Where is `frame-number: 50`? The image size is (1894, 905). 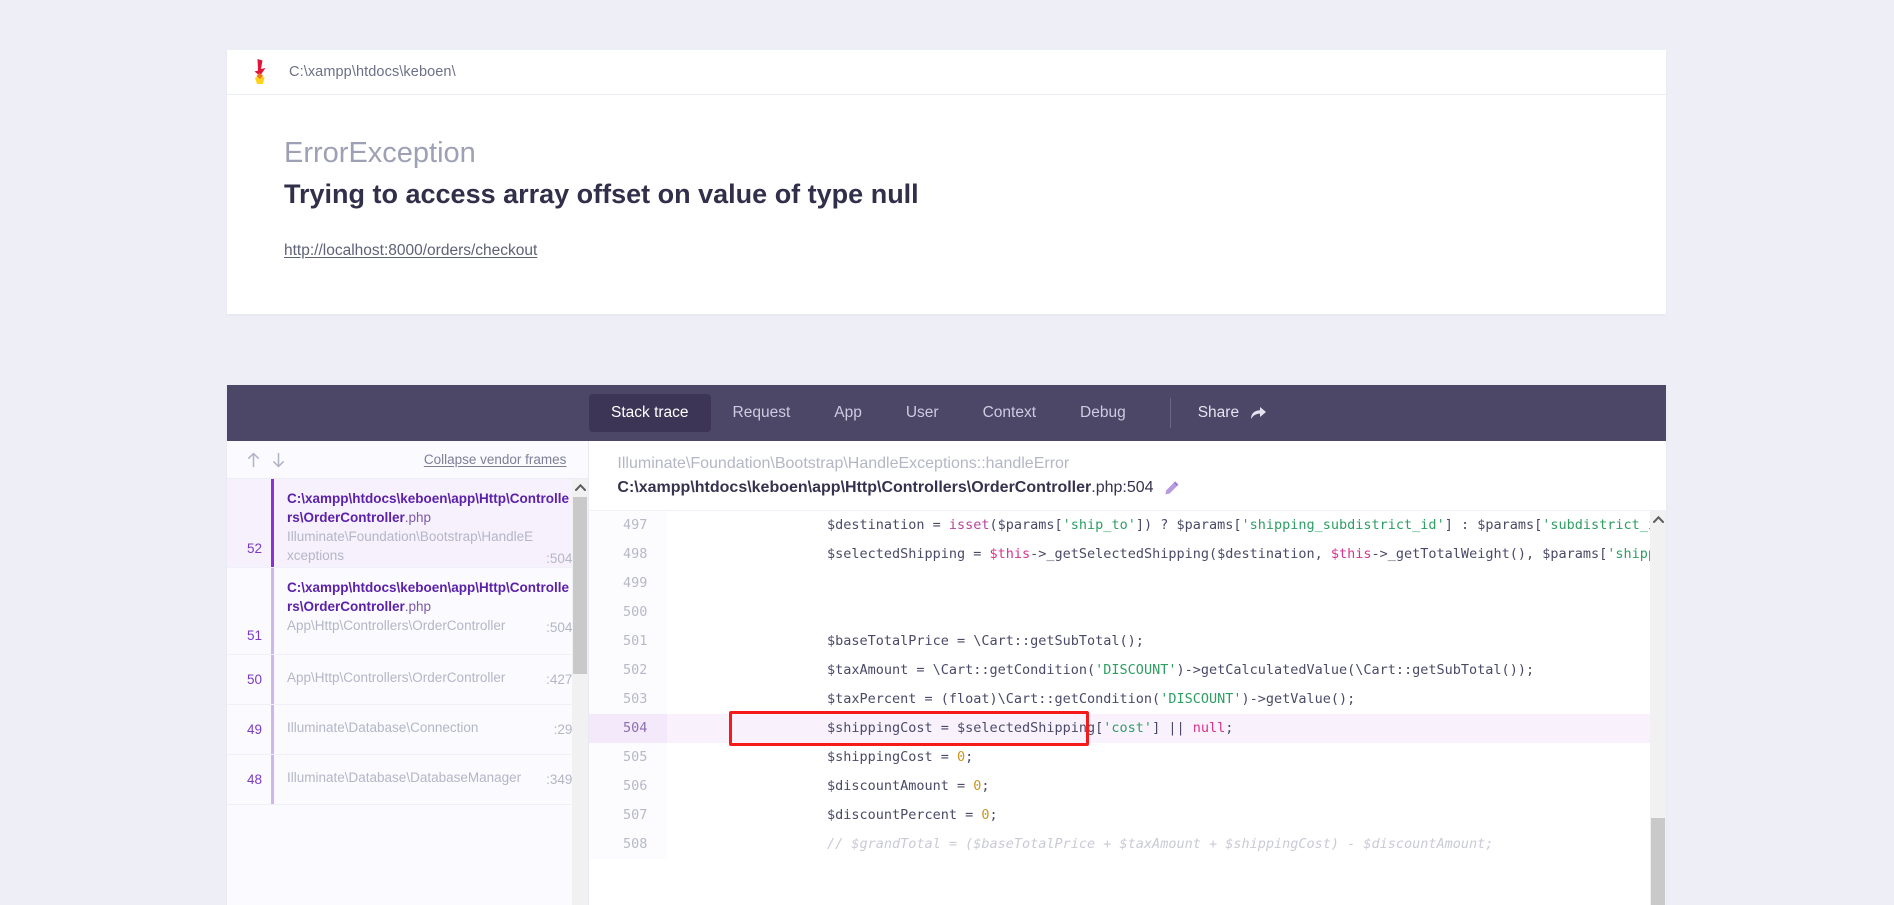 frame-number: 50 is located at coordinates (254, 679).